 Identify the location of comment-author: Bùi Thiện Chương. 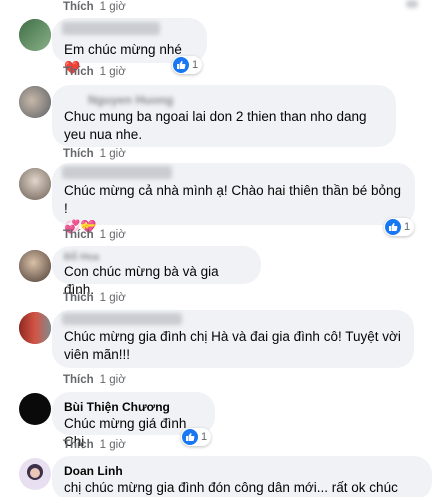
(133, 407).